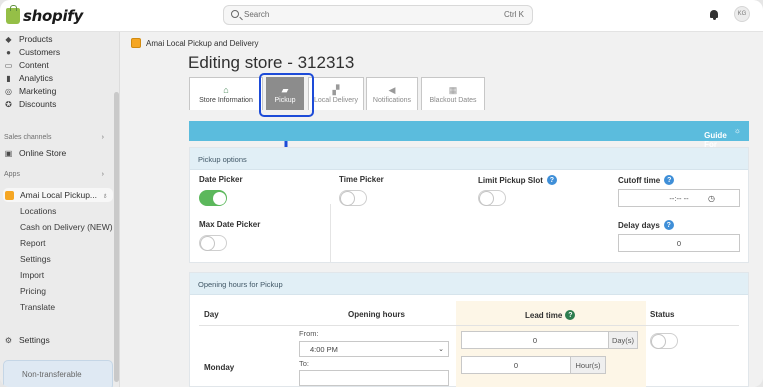 The image size is (763, 387). What do you see at coordinates (271, 62) in the screenshot?
I see `page-title: Editing store - 312313` at bounding box center [271, 62].